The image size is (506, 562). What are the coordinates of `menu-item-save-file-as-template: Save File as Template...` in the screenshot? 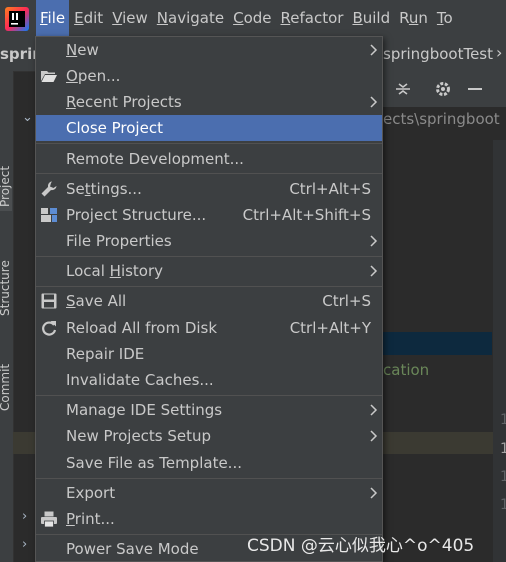 It's located at (209, 463).